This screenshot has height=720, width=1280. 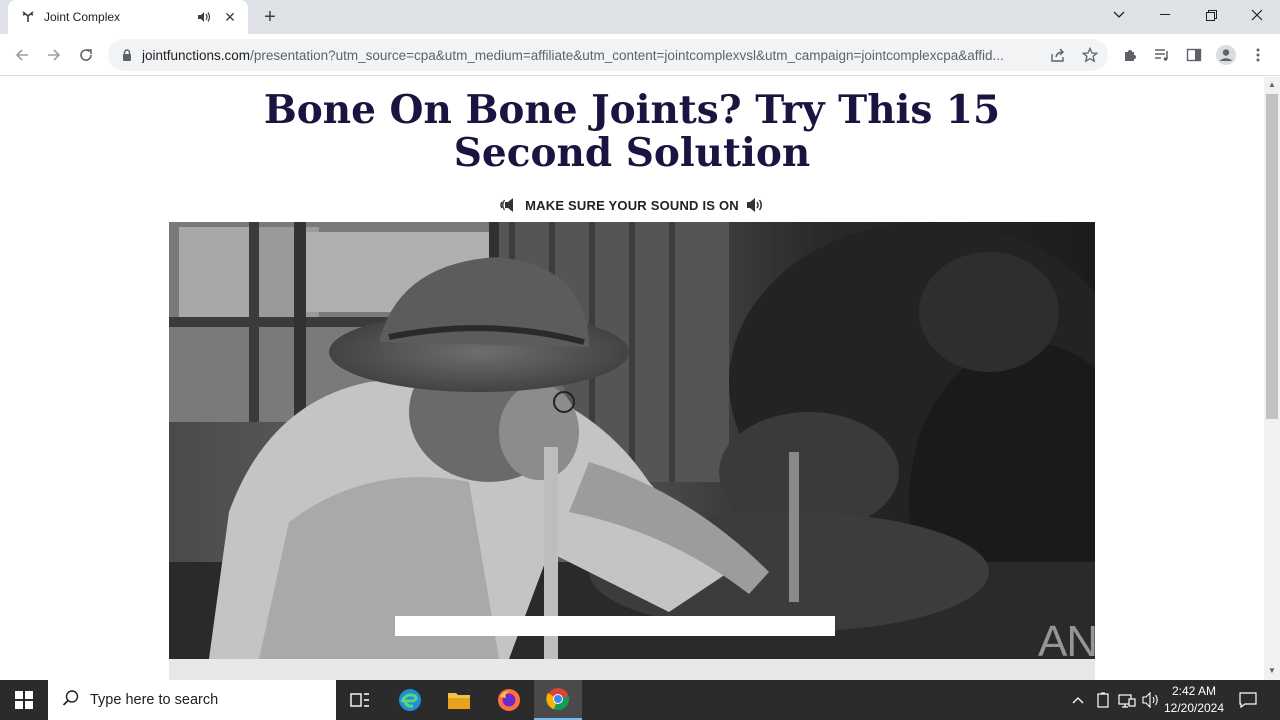 What do you see at coordinates (1211, 15) in the screenshot?
I see `restore-icon` at bounding box center [1211, 15].